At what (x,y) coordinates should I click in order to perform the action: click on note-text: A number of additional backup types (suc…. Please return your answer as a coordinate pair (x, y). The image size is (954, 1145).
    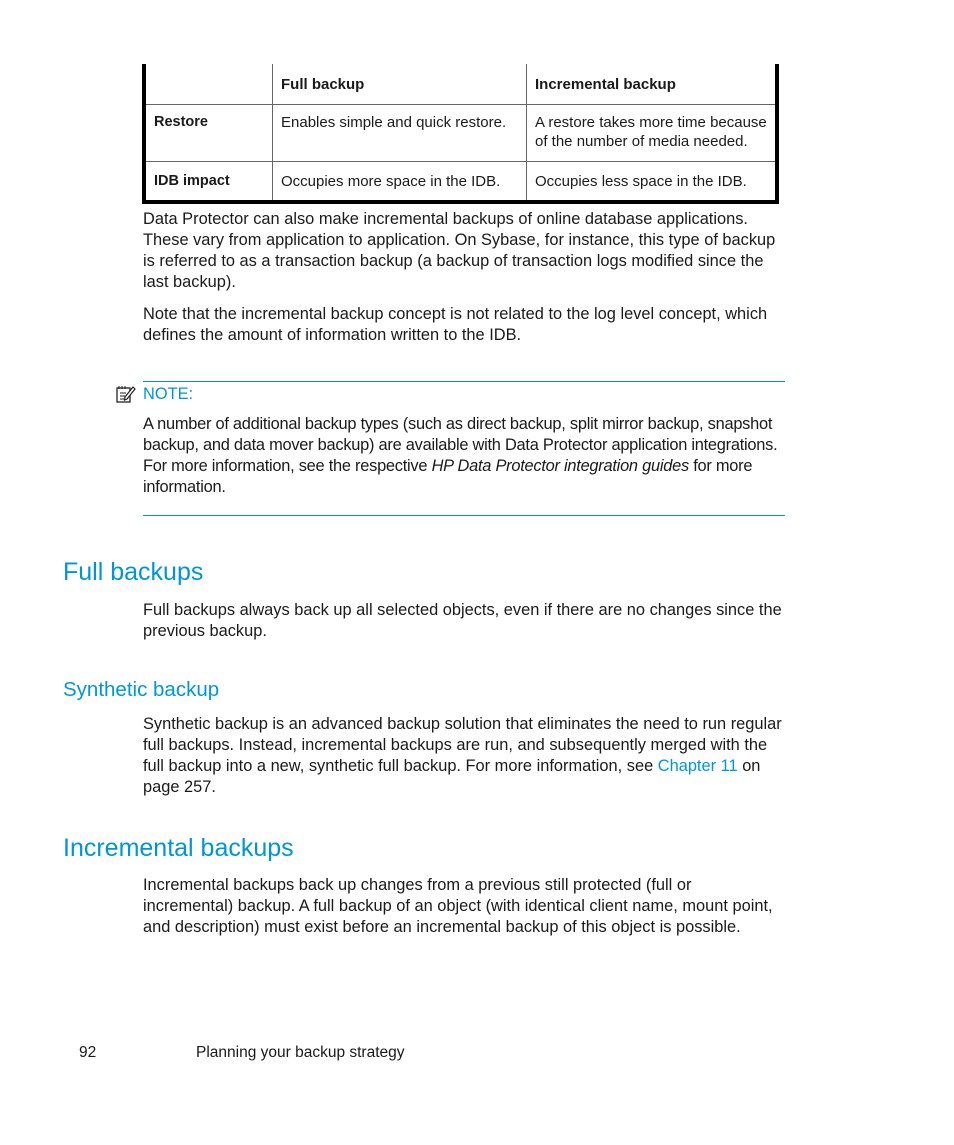
    Looking at the image, I should click on (467, 456).